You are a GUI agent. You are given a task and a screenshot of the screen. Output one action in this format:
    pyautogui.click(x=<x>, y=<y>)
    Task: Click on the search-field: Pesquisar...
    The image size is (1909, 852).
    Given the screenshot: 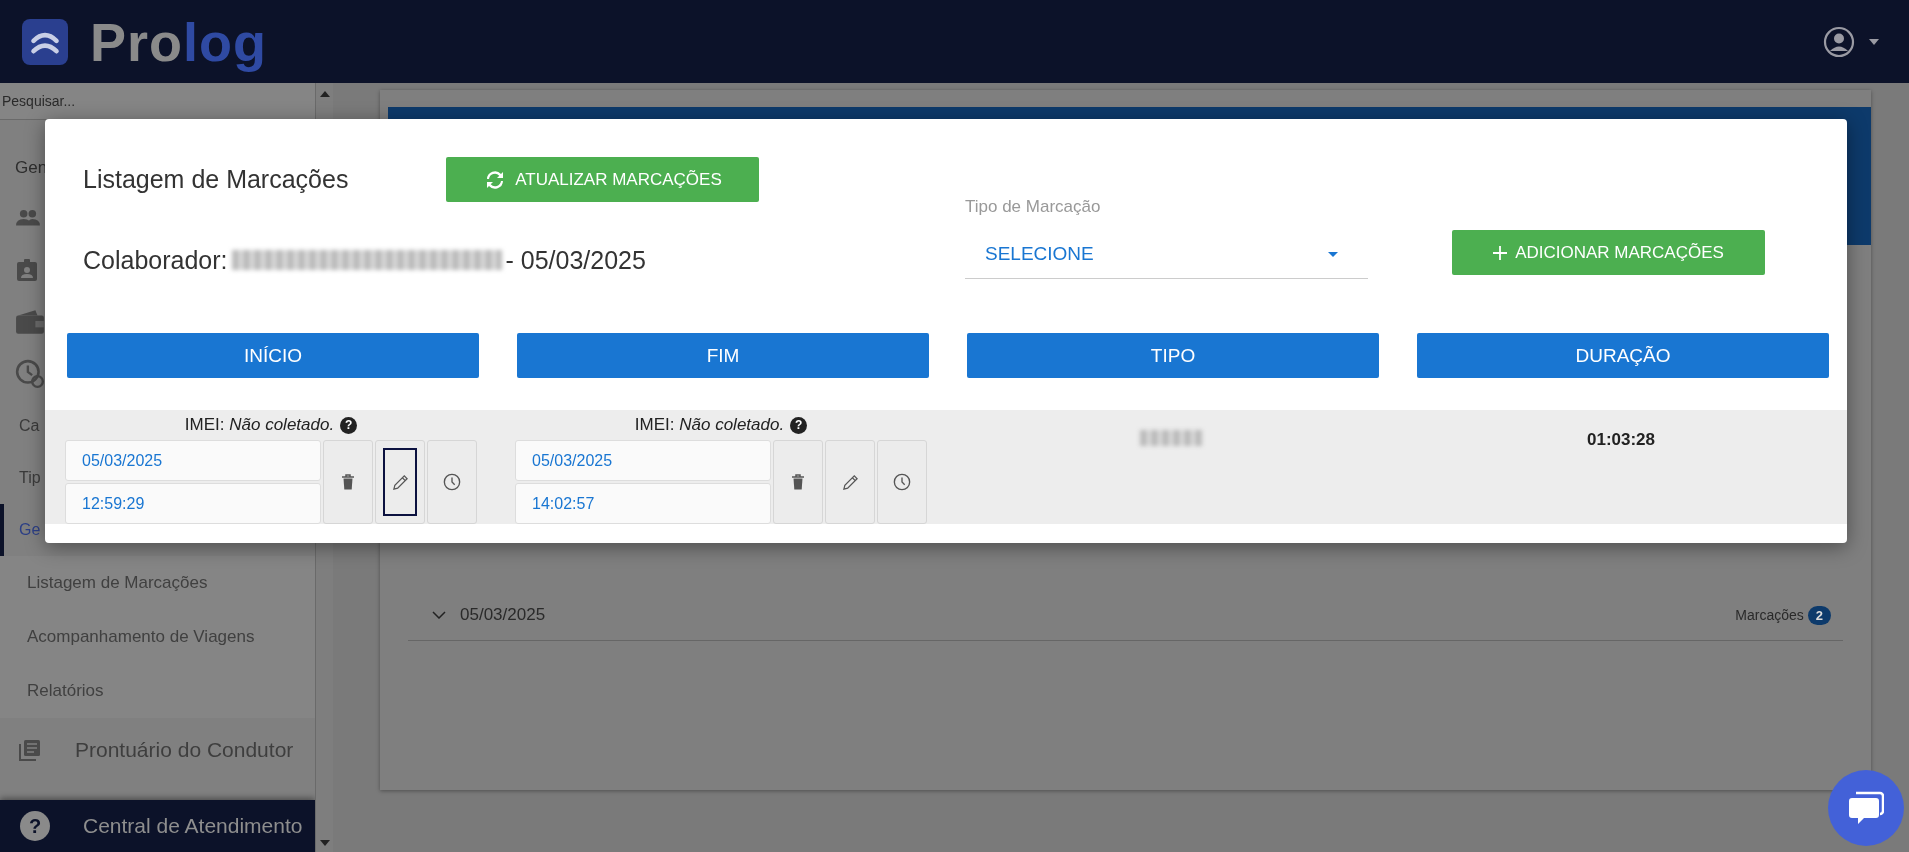 What is the action you would take?
    pyautogui.click(x=157, y=101)
    